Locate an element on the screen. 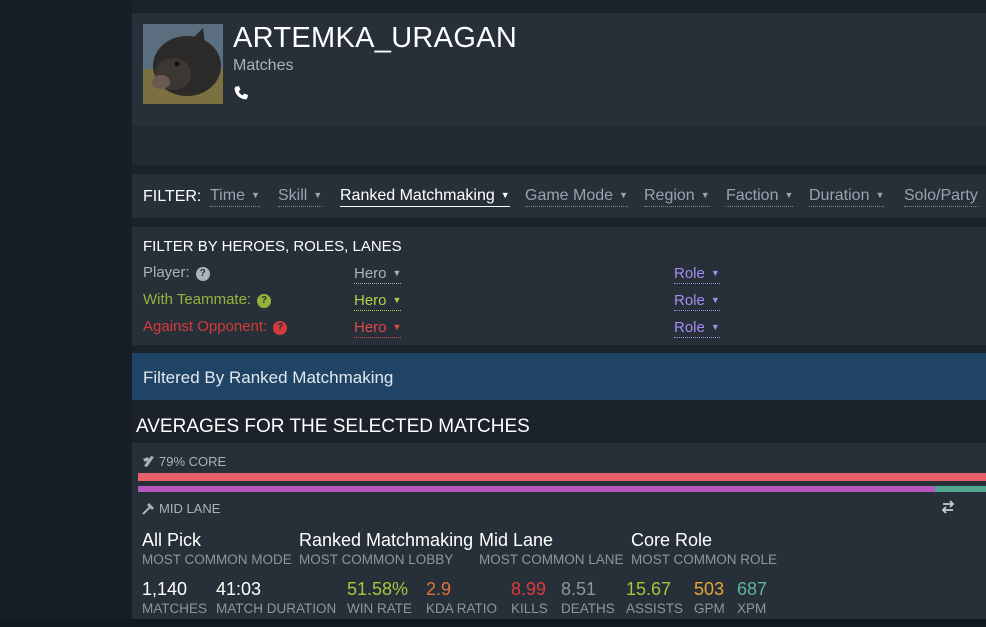  mid-lane-icon is located at coordinates (148, 509).